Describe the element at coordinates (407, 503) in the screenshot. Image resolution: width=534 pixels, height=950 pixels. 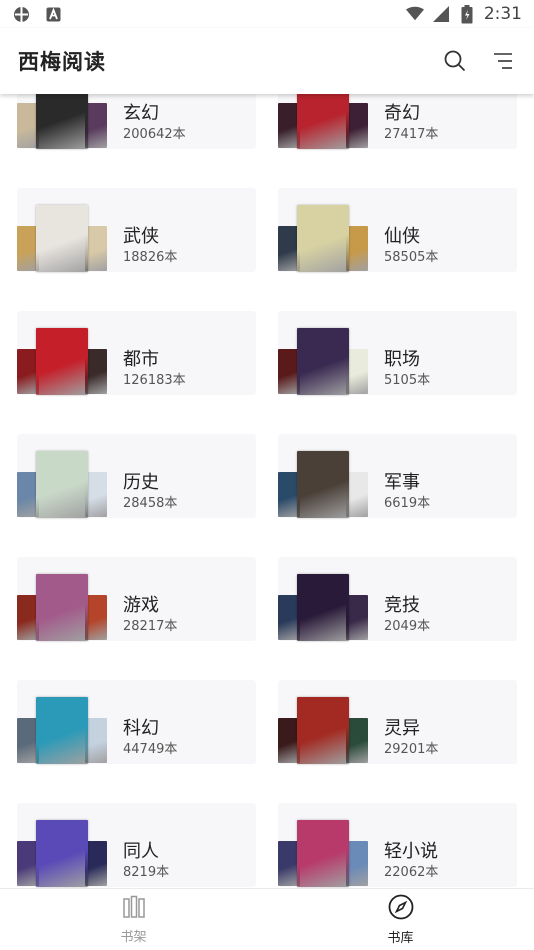
I see `category-book-count: 6619本` at that location.